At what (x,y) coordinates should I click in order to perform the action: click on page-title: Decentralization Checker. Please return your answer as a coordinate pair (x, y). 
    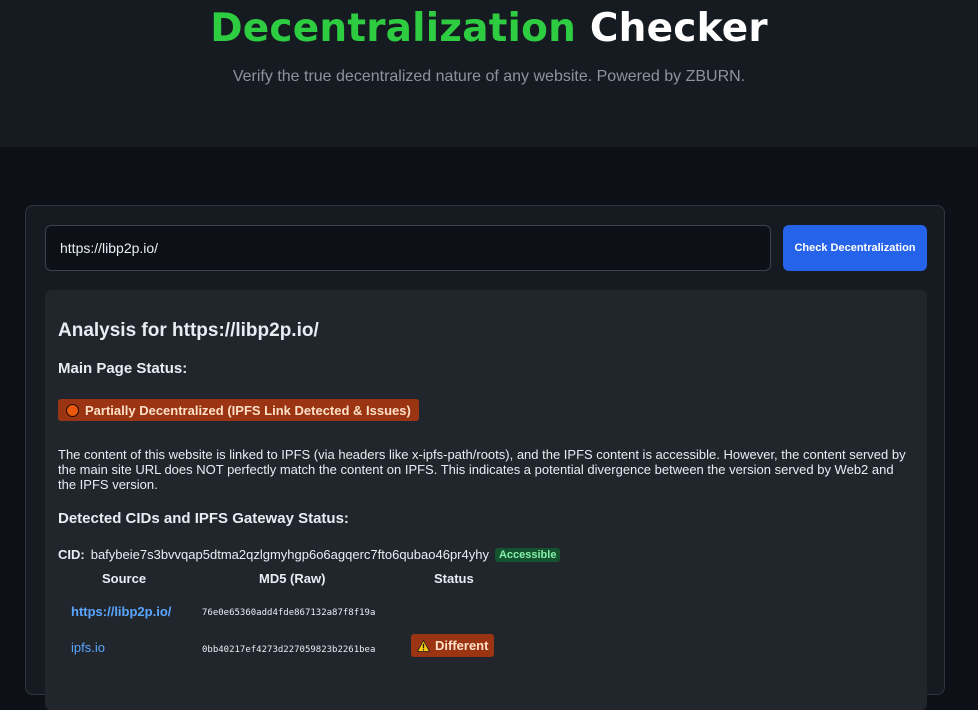
    Looking at the image, I should click on (489, 28).